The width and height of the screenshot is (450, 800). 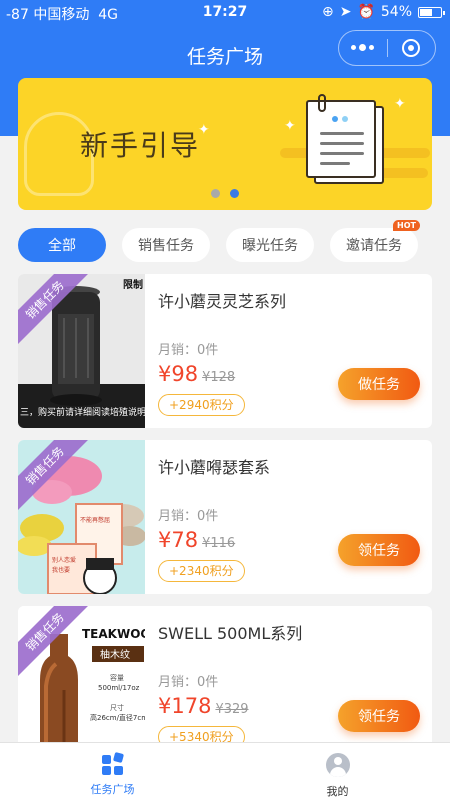 I want to click on hot-badge: HOT, so click(x=406, y=225).